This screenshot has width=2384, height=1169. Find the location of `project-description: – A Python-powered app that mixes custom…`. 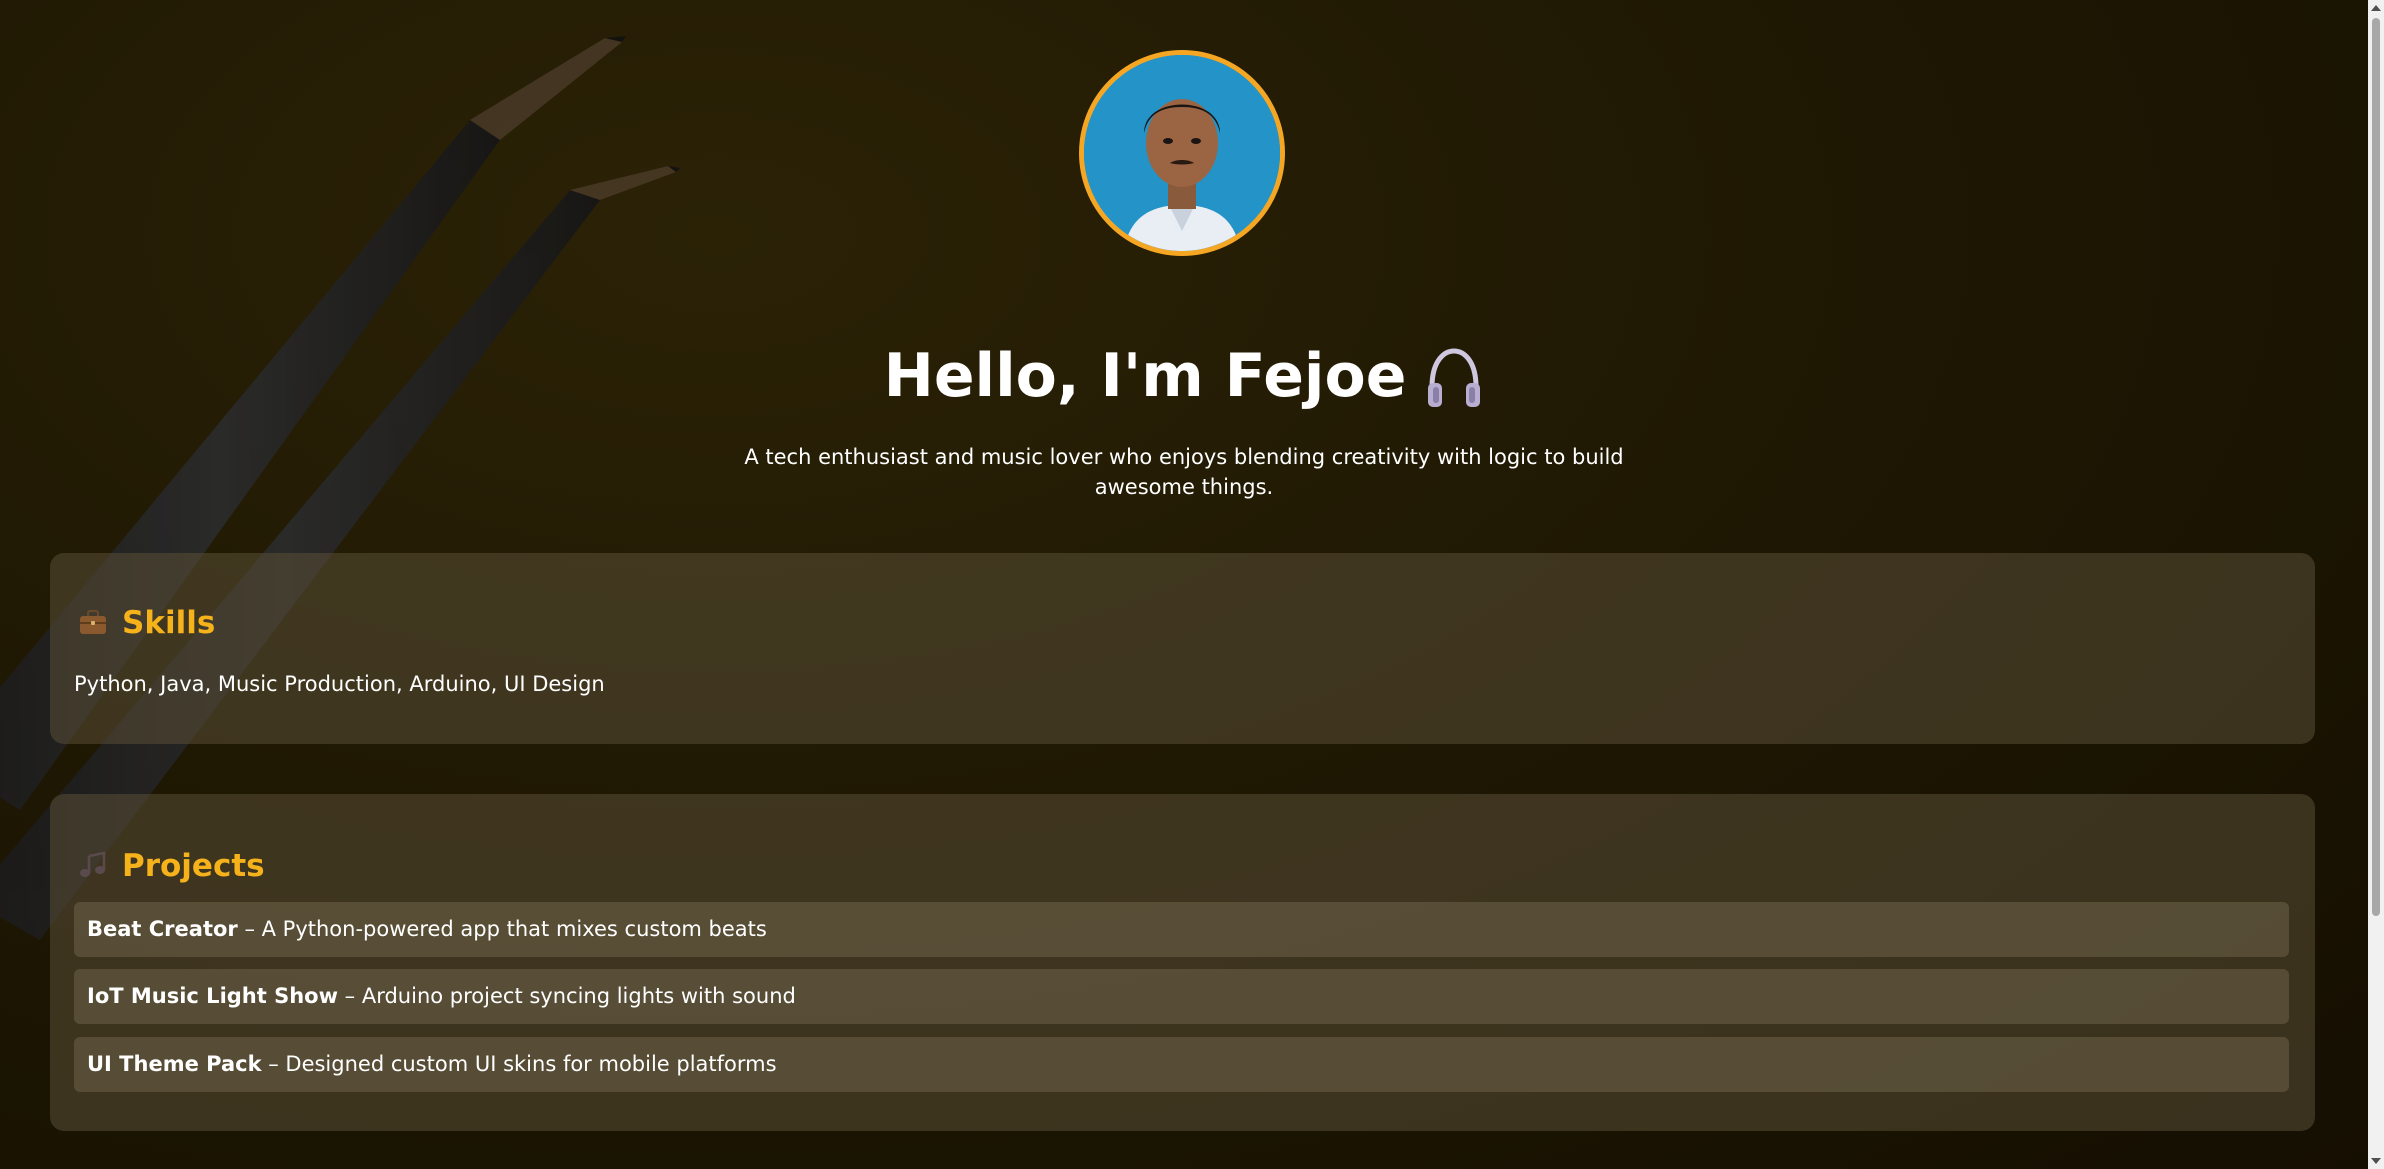

project-description: – A Python-powered app that mixes custom… is located at coordinates (502, 929).